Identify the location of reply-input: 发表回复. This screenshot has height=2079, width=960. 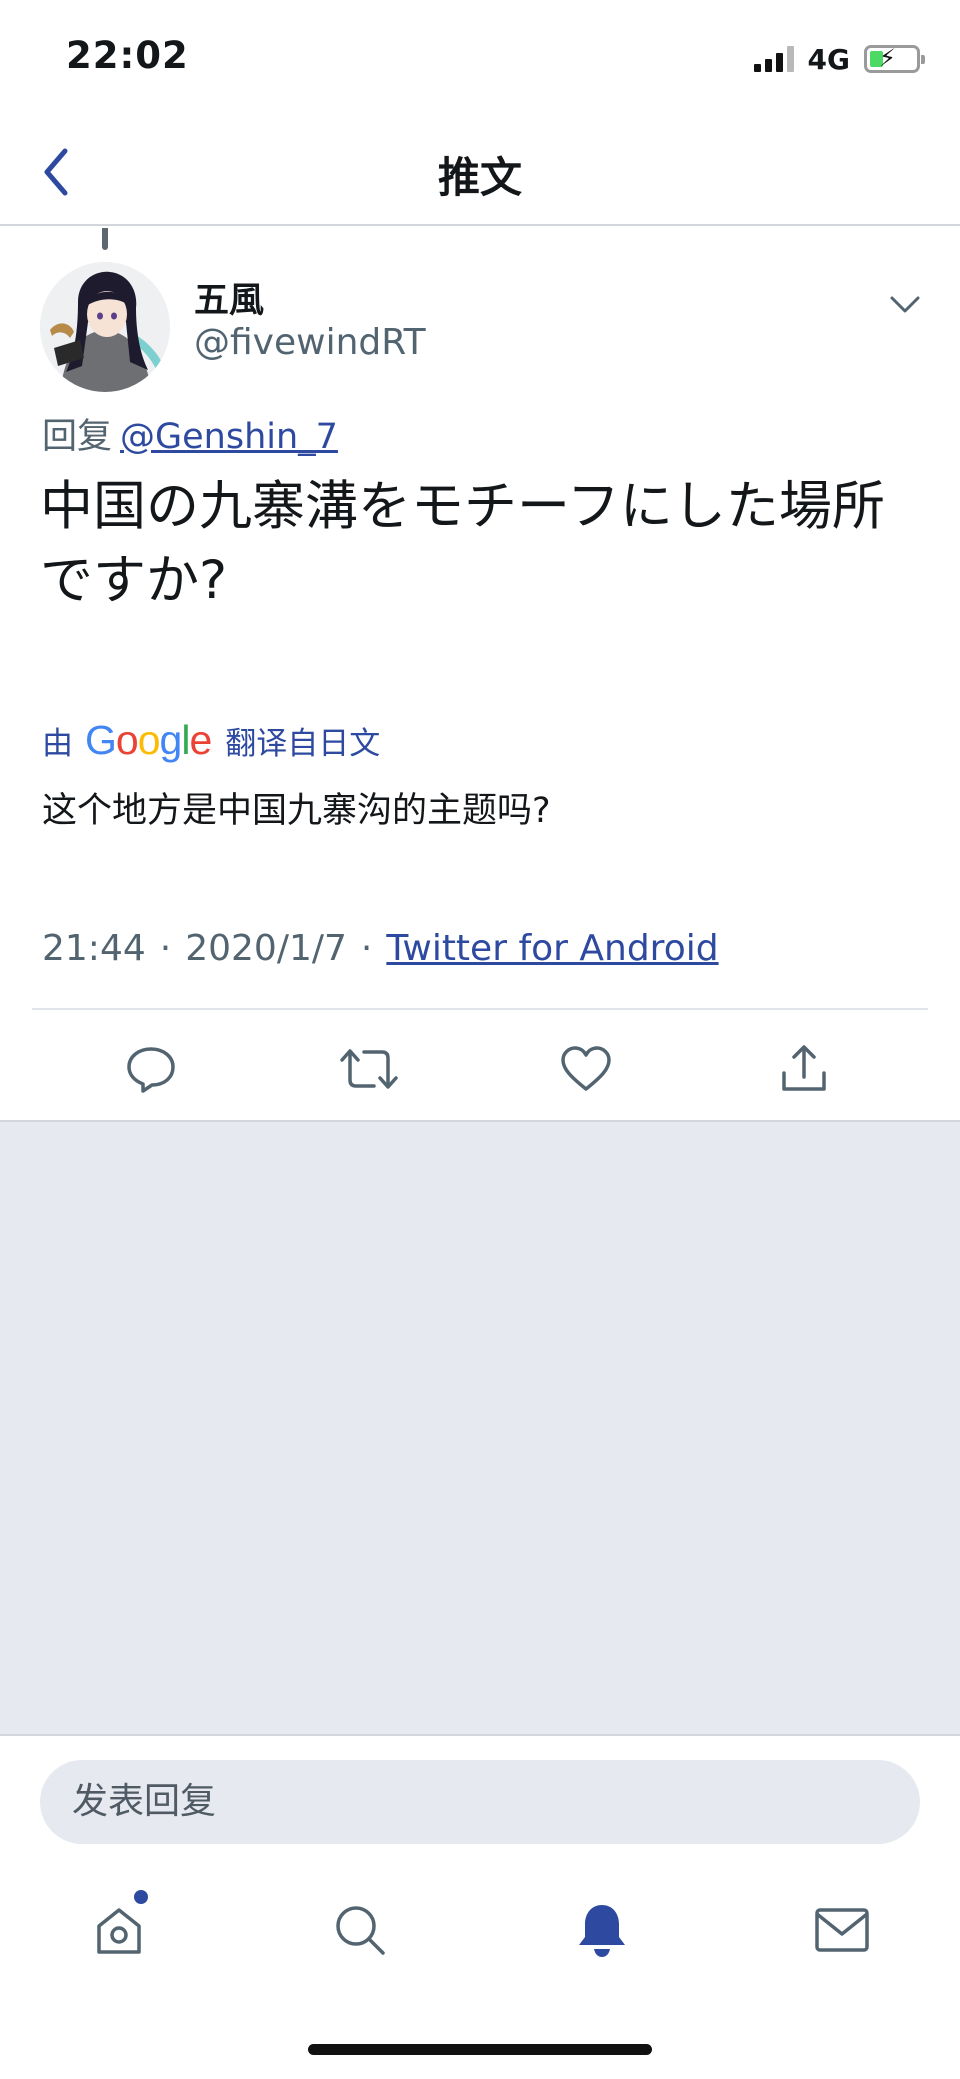
(480, 1802).